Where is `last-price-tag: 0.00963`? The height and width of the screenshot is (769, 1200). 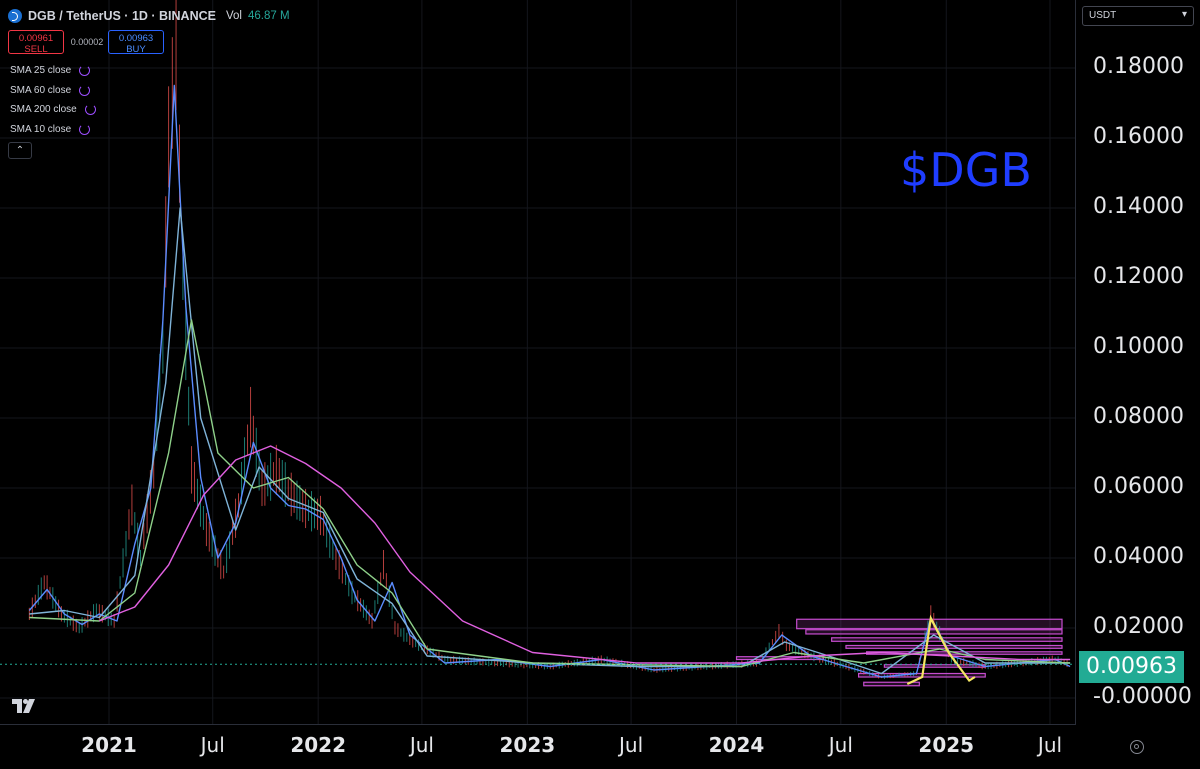
last-price-tag: 0.00963 is located at coordinates (1131, 667).